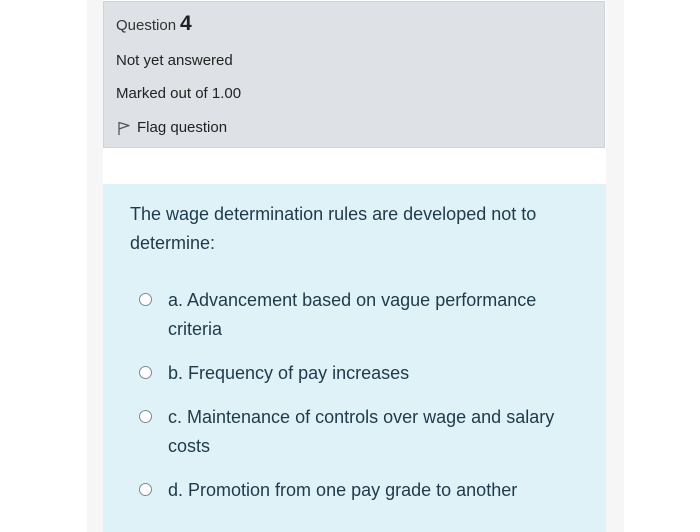  I want to click on flag-question-label: Flag question, so click(182, 127).